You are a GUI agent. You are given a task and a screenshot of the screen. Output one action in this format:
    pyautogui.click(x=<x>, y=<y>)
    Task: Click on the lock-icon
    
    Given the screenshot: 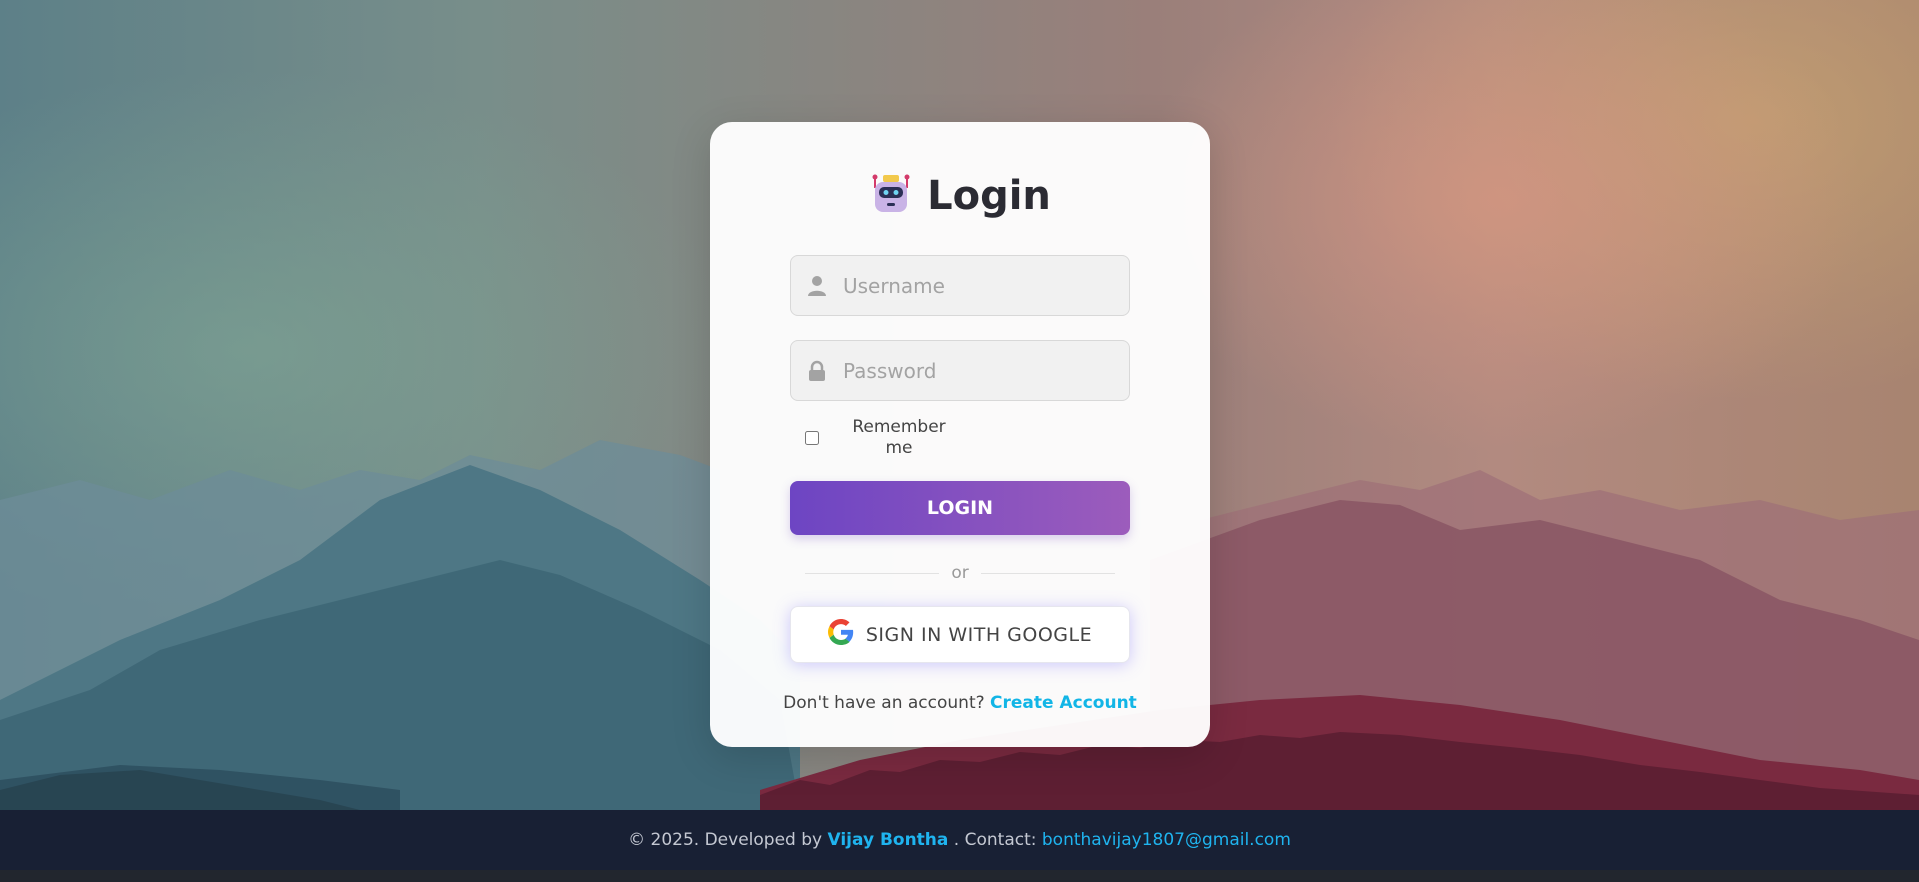 What is the action you would take?
    pyautogui.click(x=817, y=371)
    